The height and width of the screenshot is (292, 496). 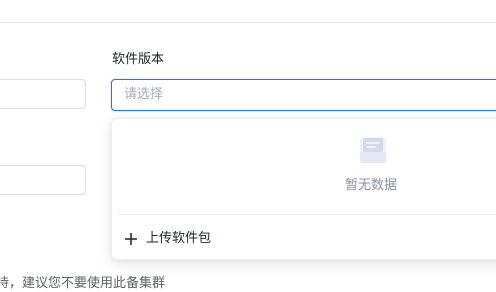 What do you see at coordinates (371, 185) in the screenshot?
I see `empty-state-text: 暂无数据` at bounding box center [371, 185].